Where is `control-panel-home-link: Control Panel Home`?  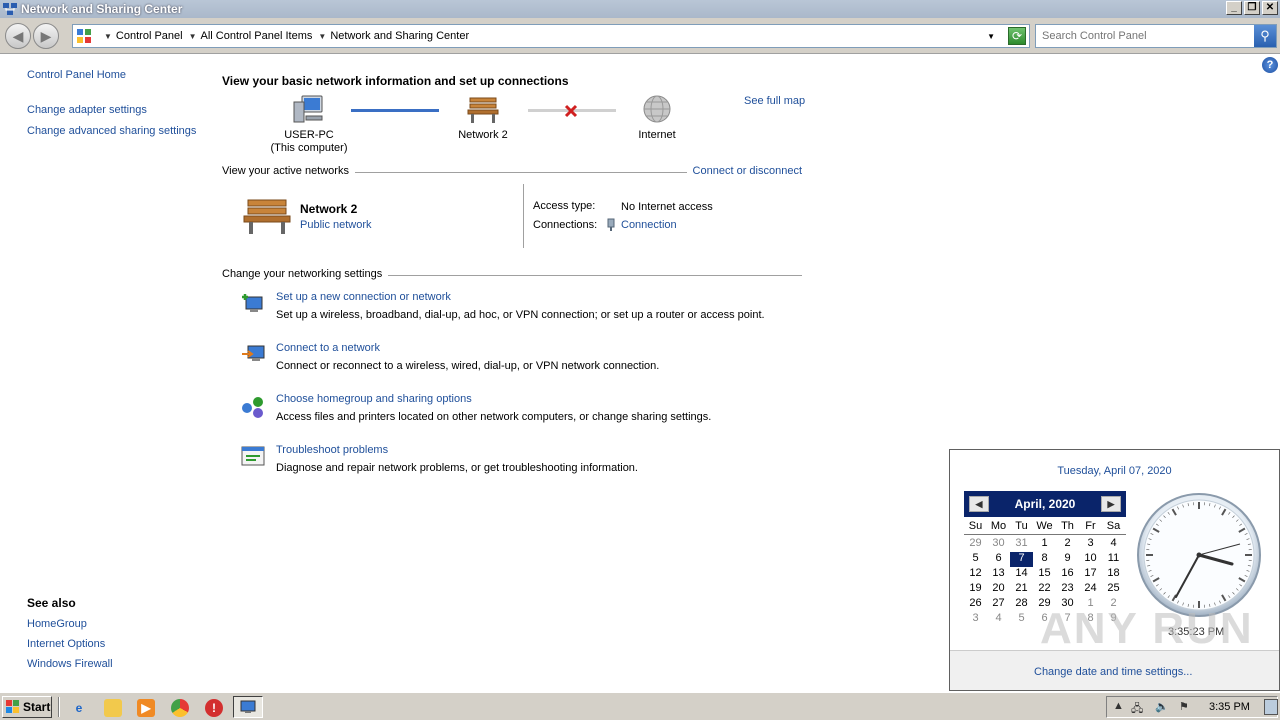 control-panel-home-link: Control Panel Home is located at coordinates (76, 75).